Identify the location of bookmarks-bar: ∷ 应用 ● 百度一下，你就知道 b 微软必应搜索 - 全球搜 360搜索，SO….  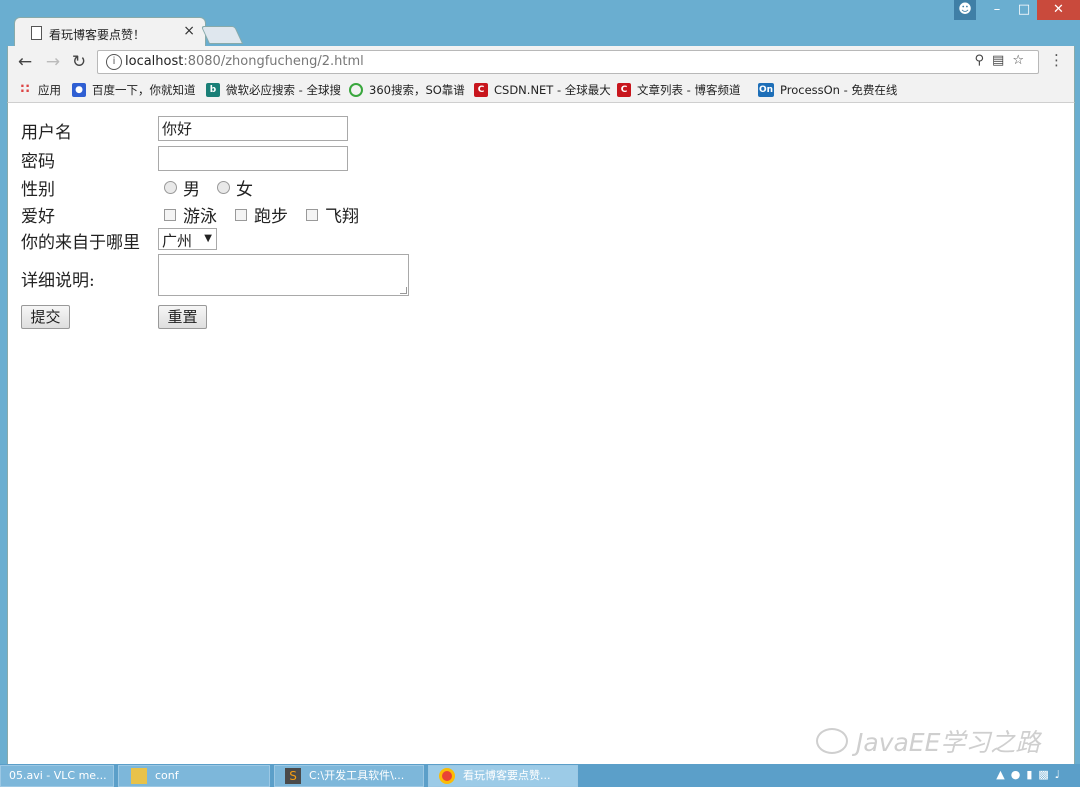
(541, 90).